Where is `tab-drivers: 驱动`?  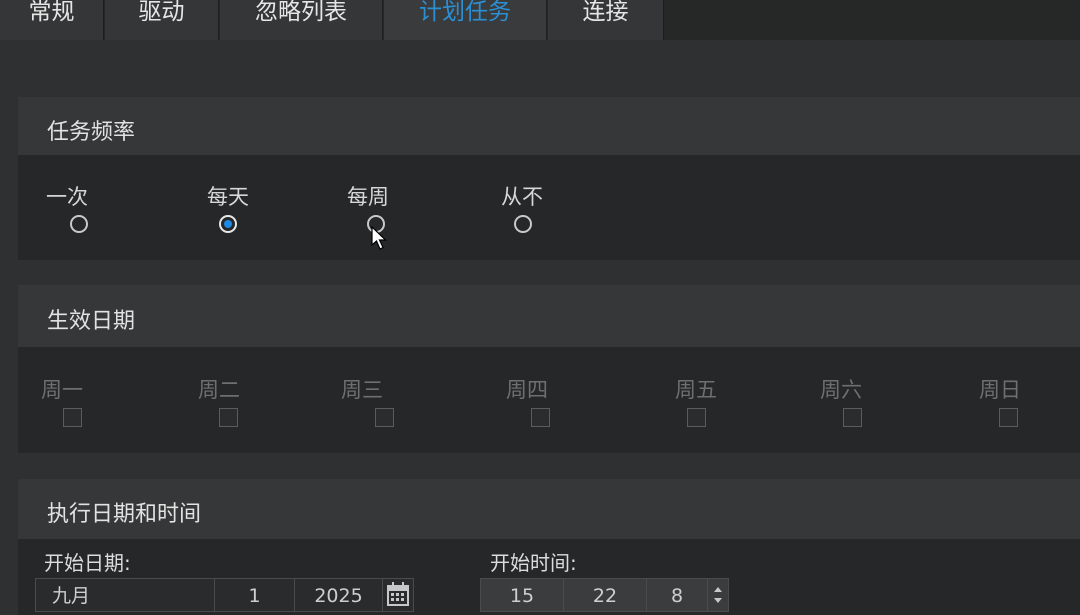
tab-drivers: 驱动 is located at coordinates (162, 20).